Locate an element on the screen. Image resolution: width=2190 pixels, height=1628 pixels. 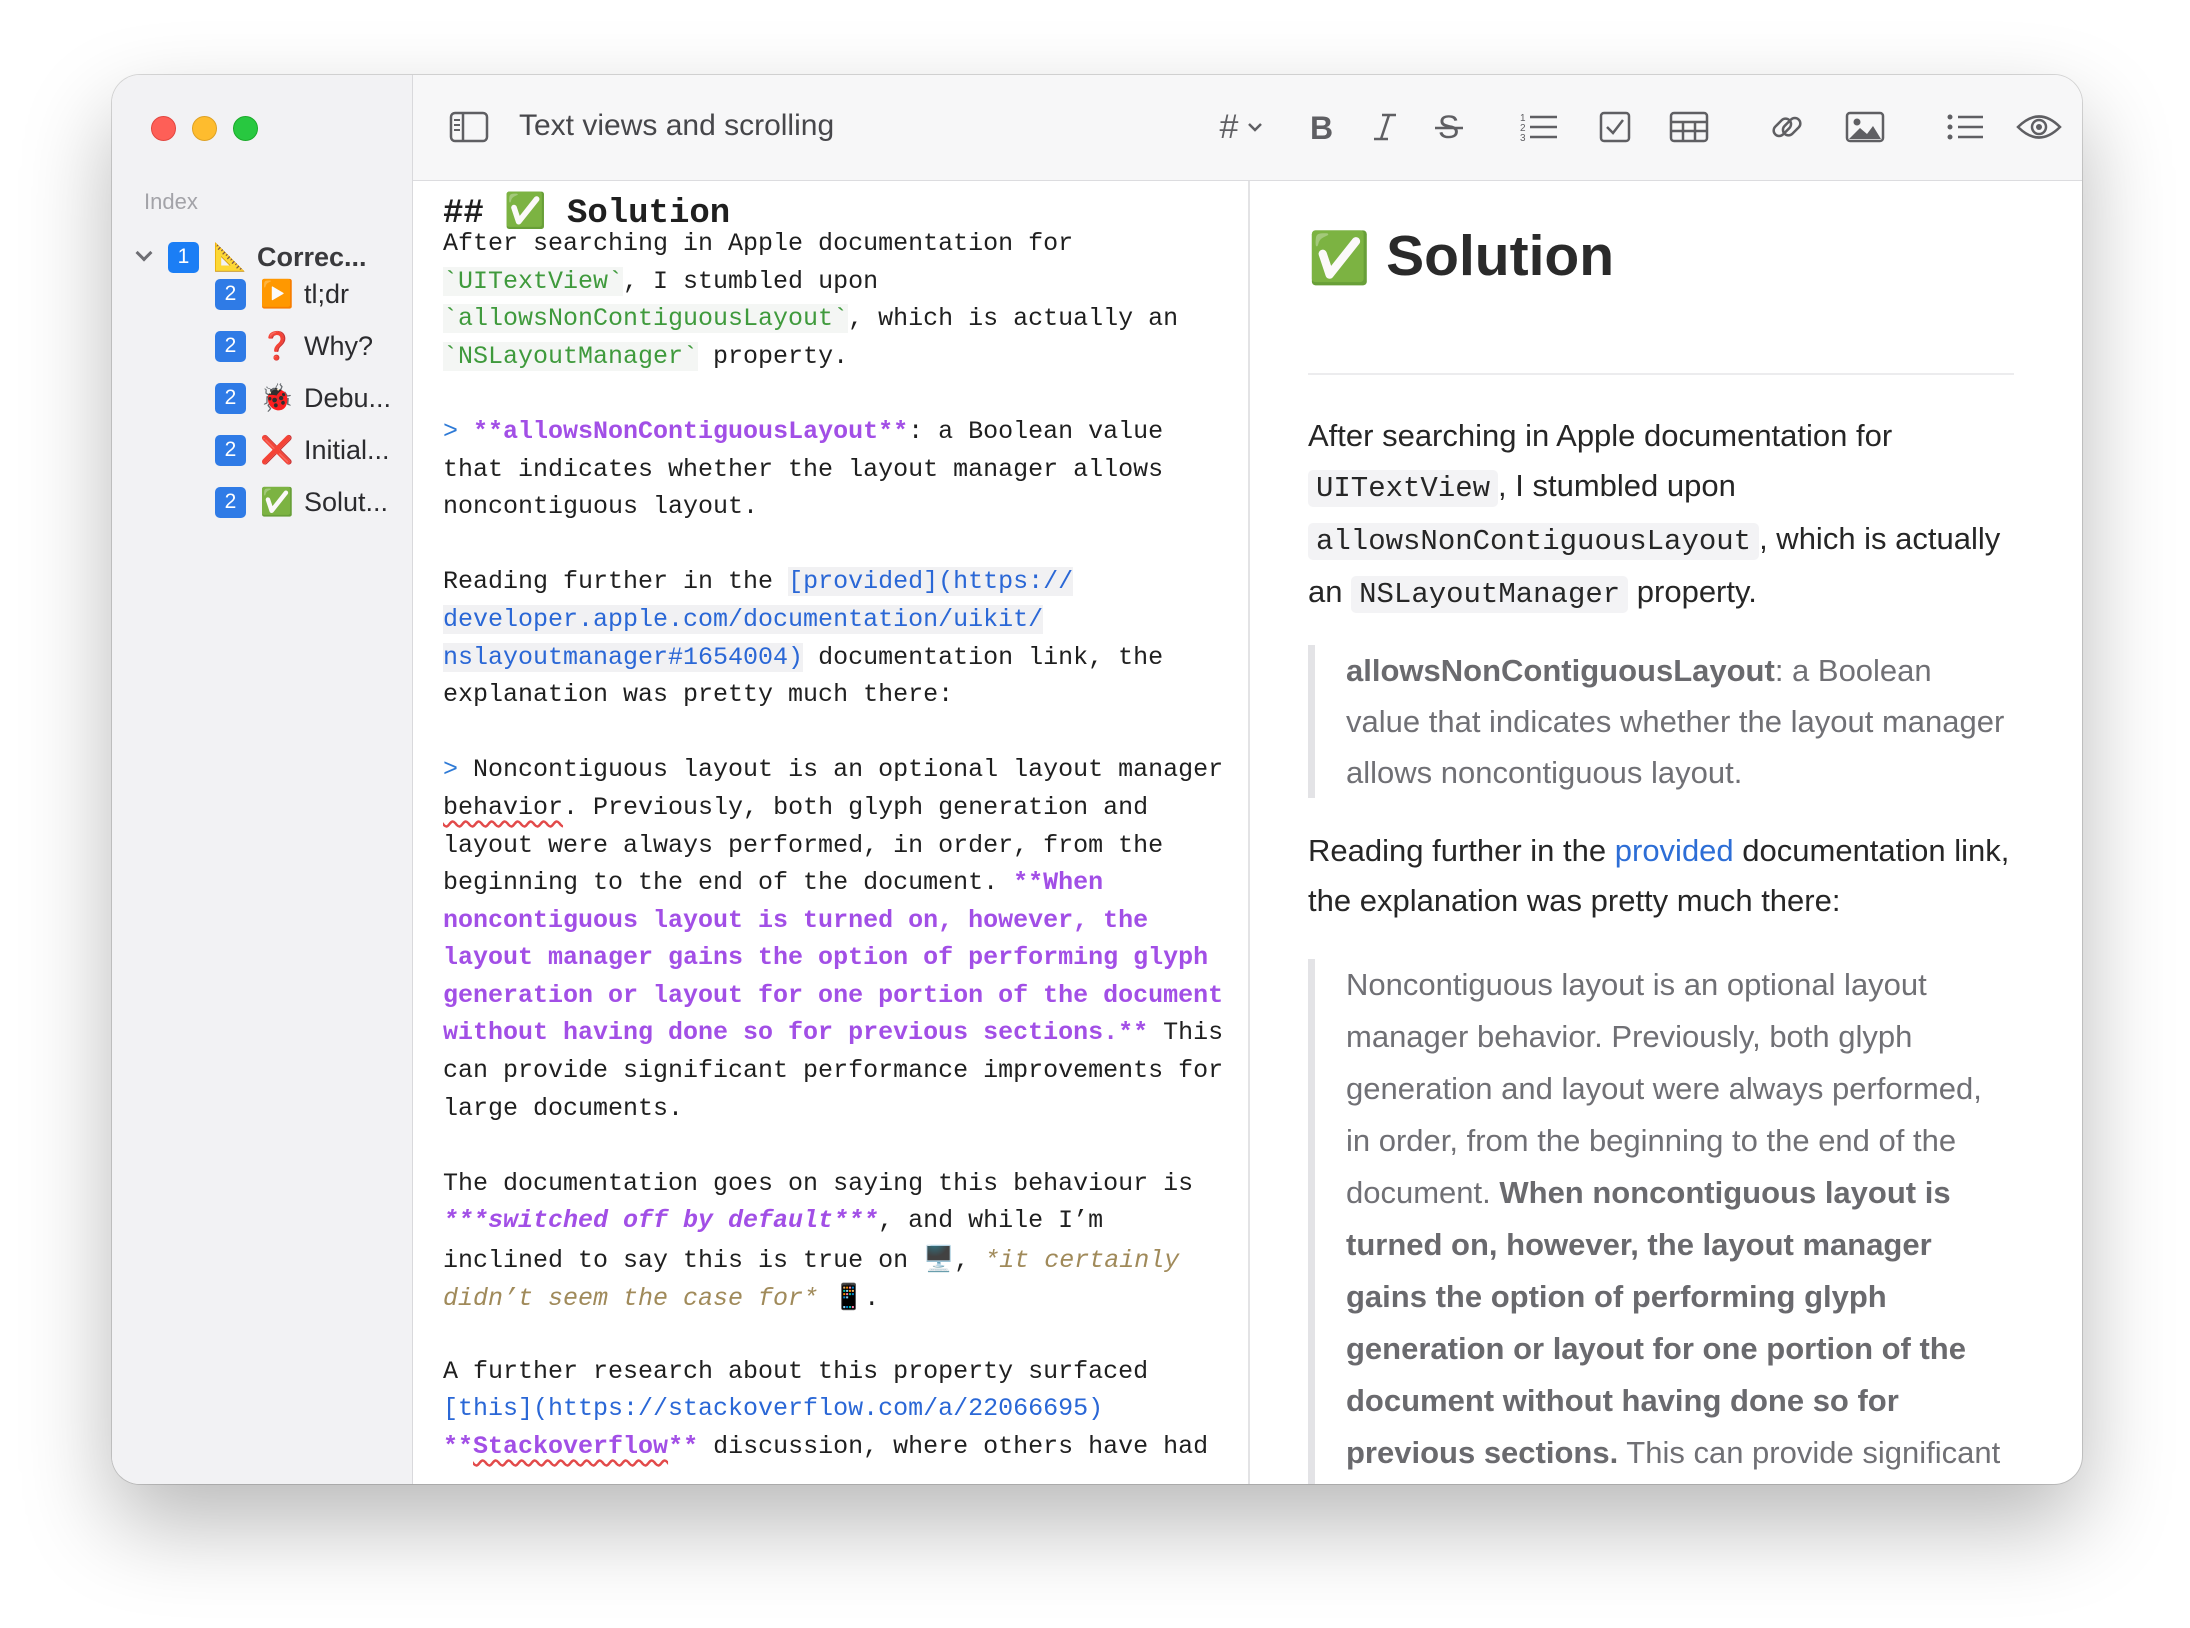
misspelled-word: Stackoverflow is located at coordinates (570, 1446).